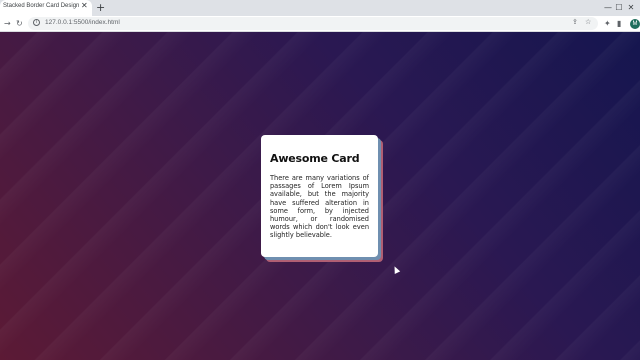 The height and width of the screenshot is (360, 640). I want to click on side-panel-icon: ▮, so click(619, 23).